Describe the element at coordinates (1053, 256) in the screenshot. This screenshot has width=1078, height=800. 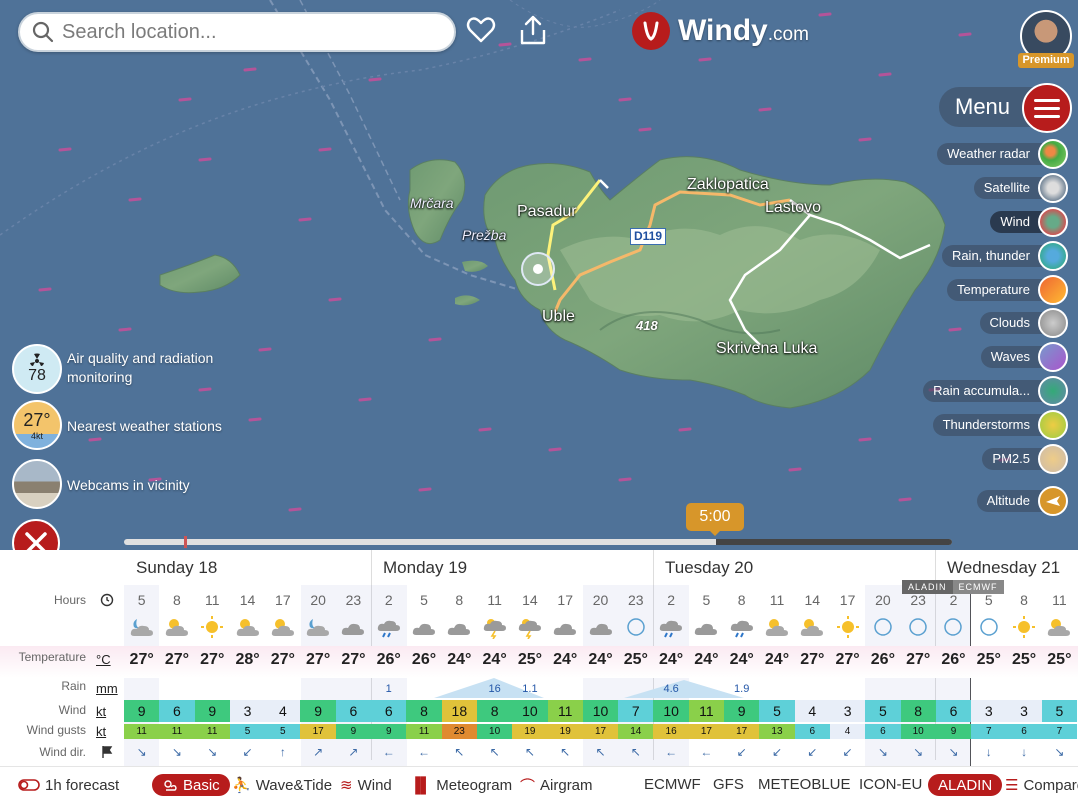
I see `rain-thunder-icon` at that location.